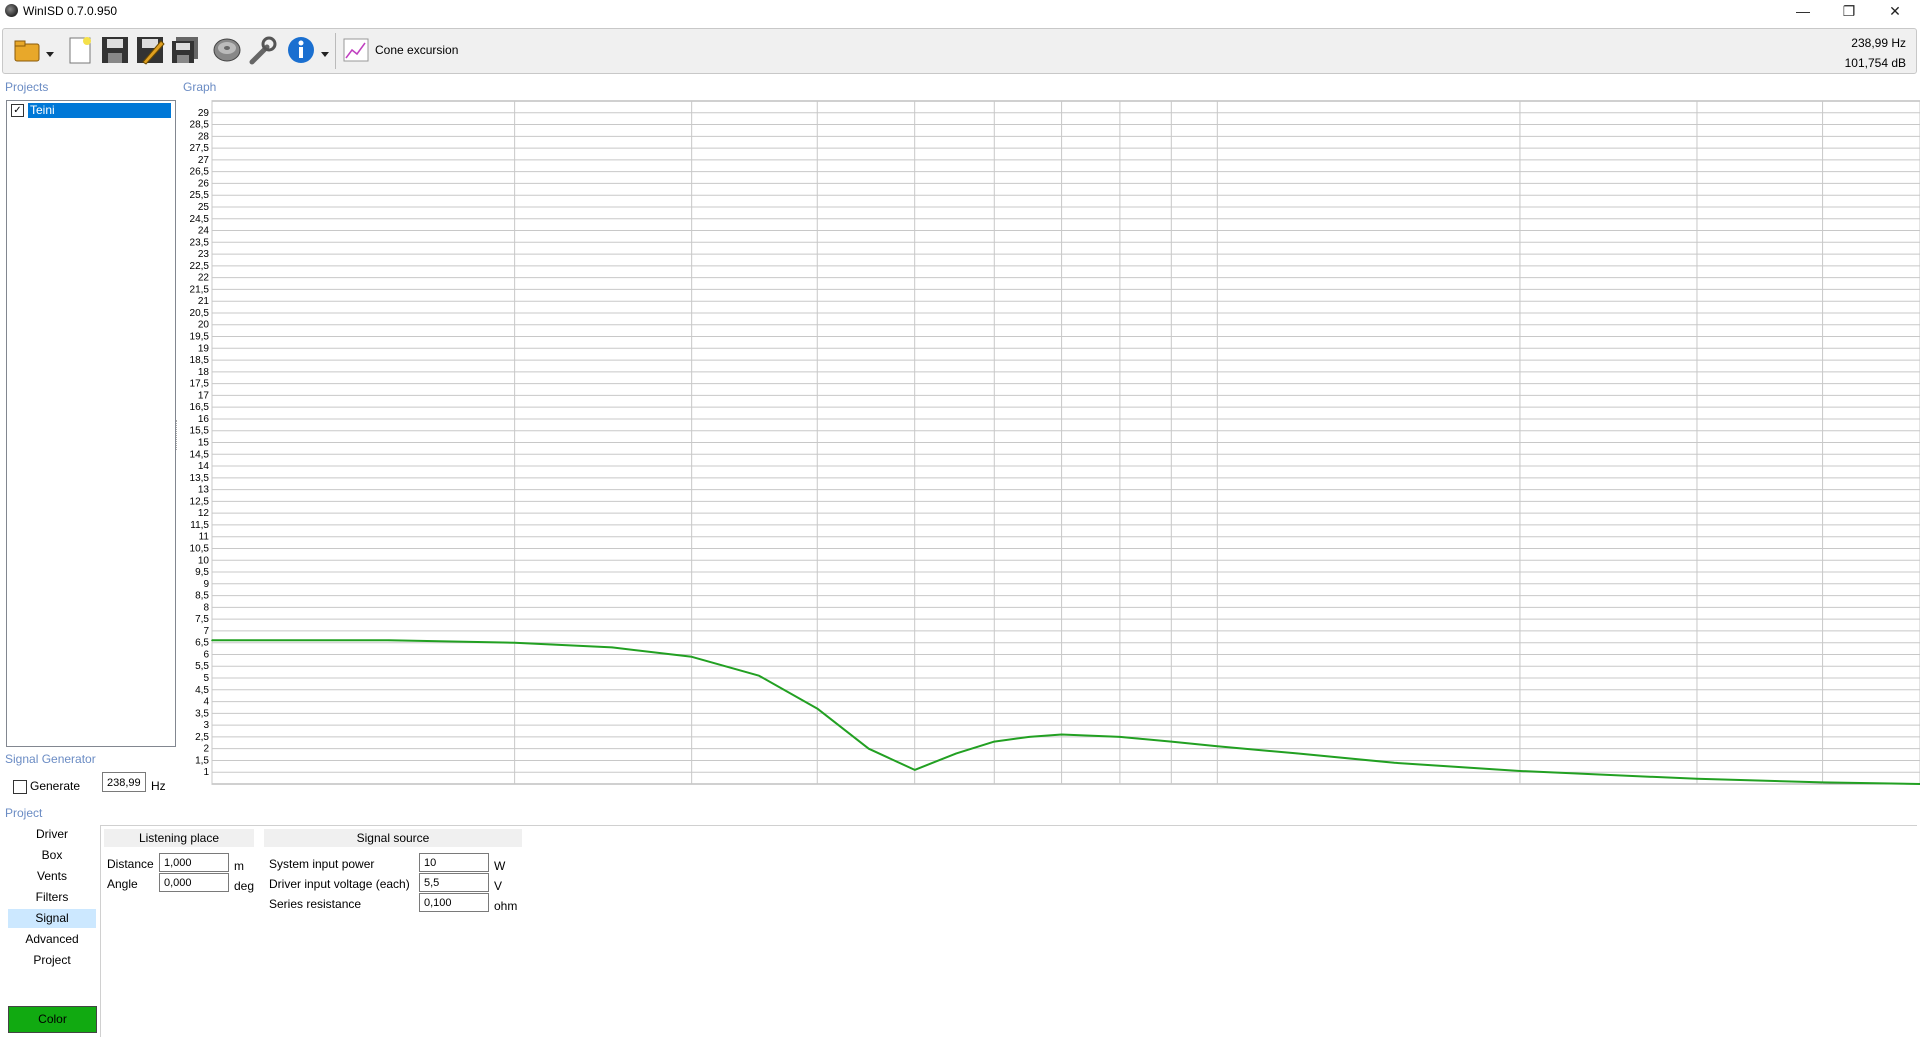 The image size is (1920, 1037). I want to click on nav-filters: Filters, so click(52, 897).